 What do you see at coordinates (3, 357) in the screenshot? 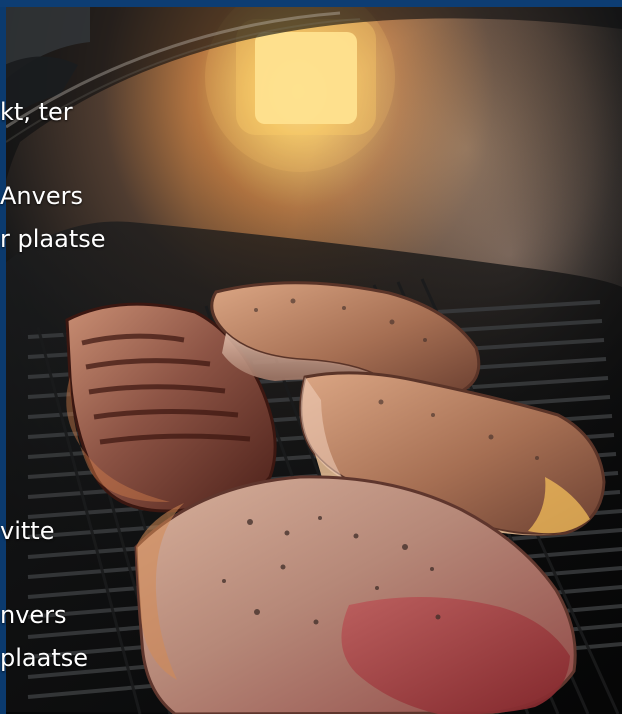
I see `left-border` at bounding box center [3, 357].